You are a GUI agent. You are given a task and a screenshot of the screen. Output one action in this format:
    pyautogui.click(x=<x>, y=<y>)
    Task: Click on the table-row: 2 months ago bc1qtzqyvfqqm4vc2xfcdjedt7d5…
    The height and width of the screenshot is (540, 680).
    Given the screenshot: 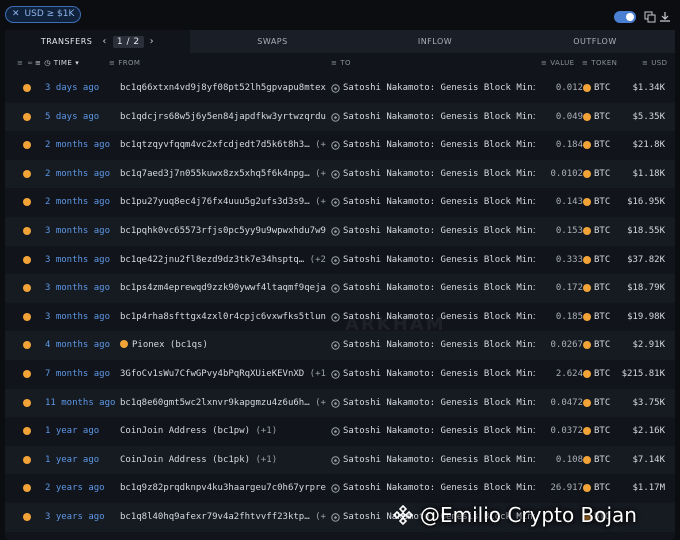 What is the action you would take?
    pyautogui.click(x=340, y=145)
    